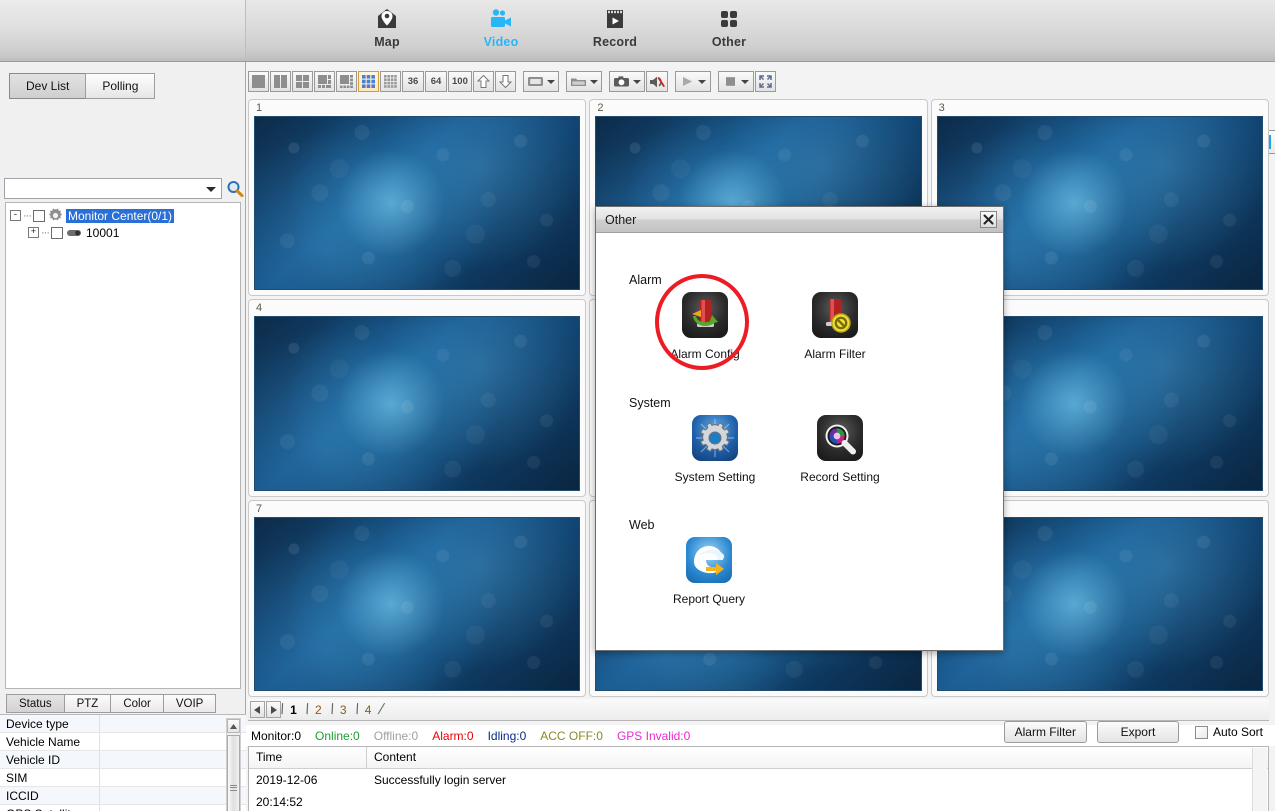  Describe the element at coordinates (436, 81) in the screenshot. I see `layout-64-button: 64` at that location.